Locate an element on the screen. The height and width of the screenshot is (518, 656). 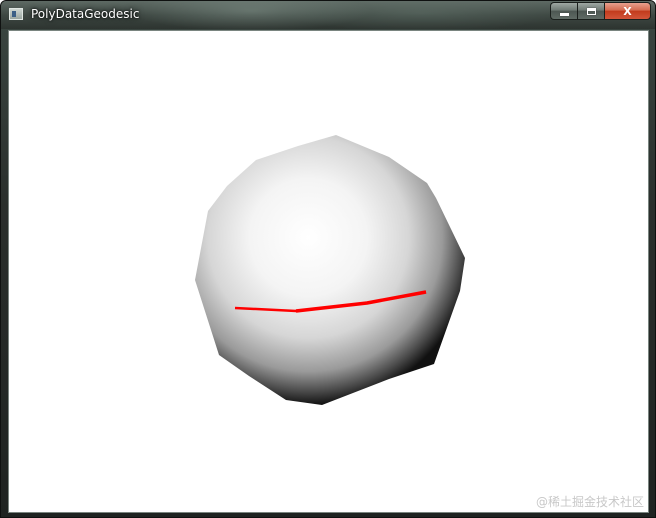
vtk-window-icon is located at coordinates (16, 14).